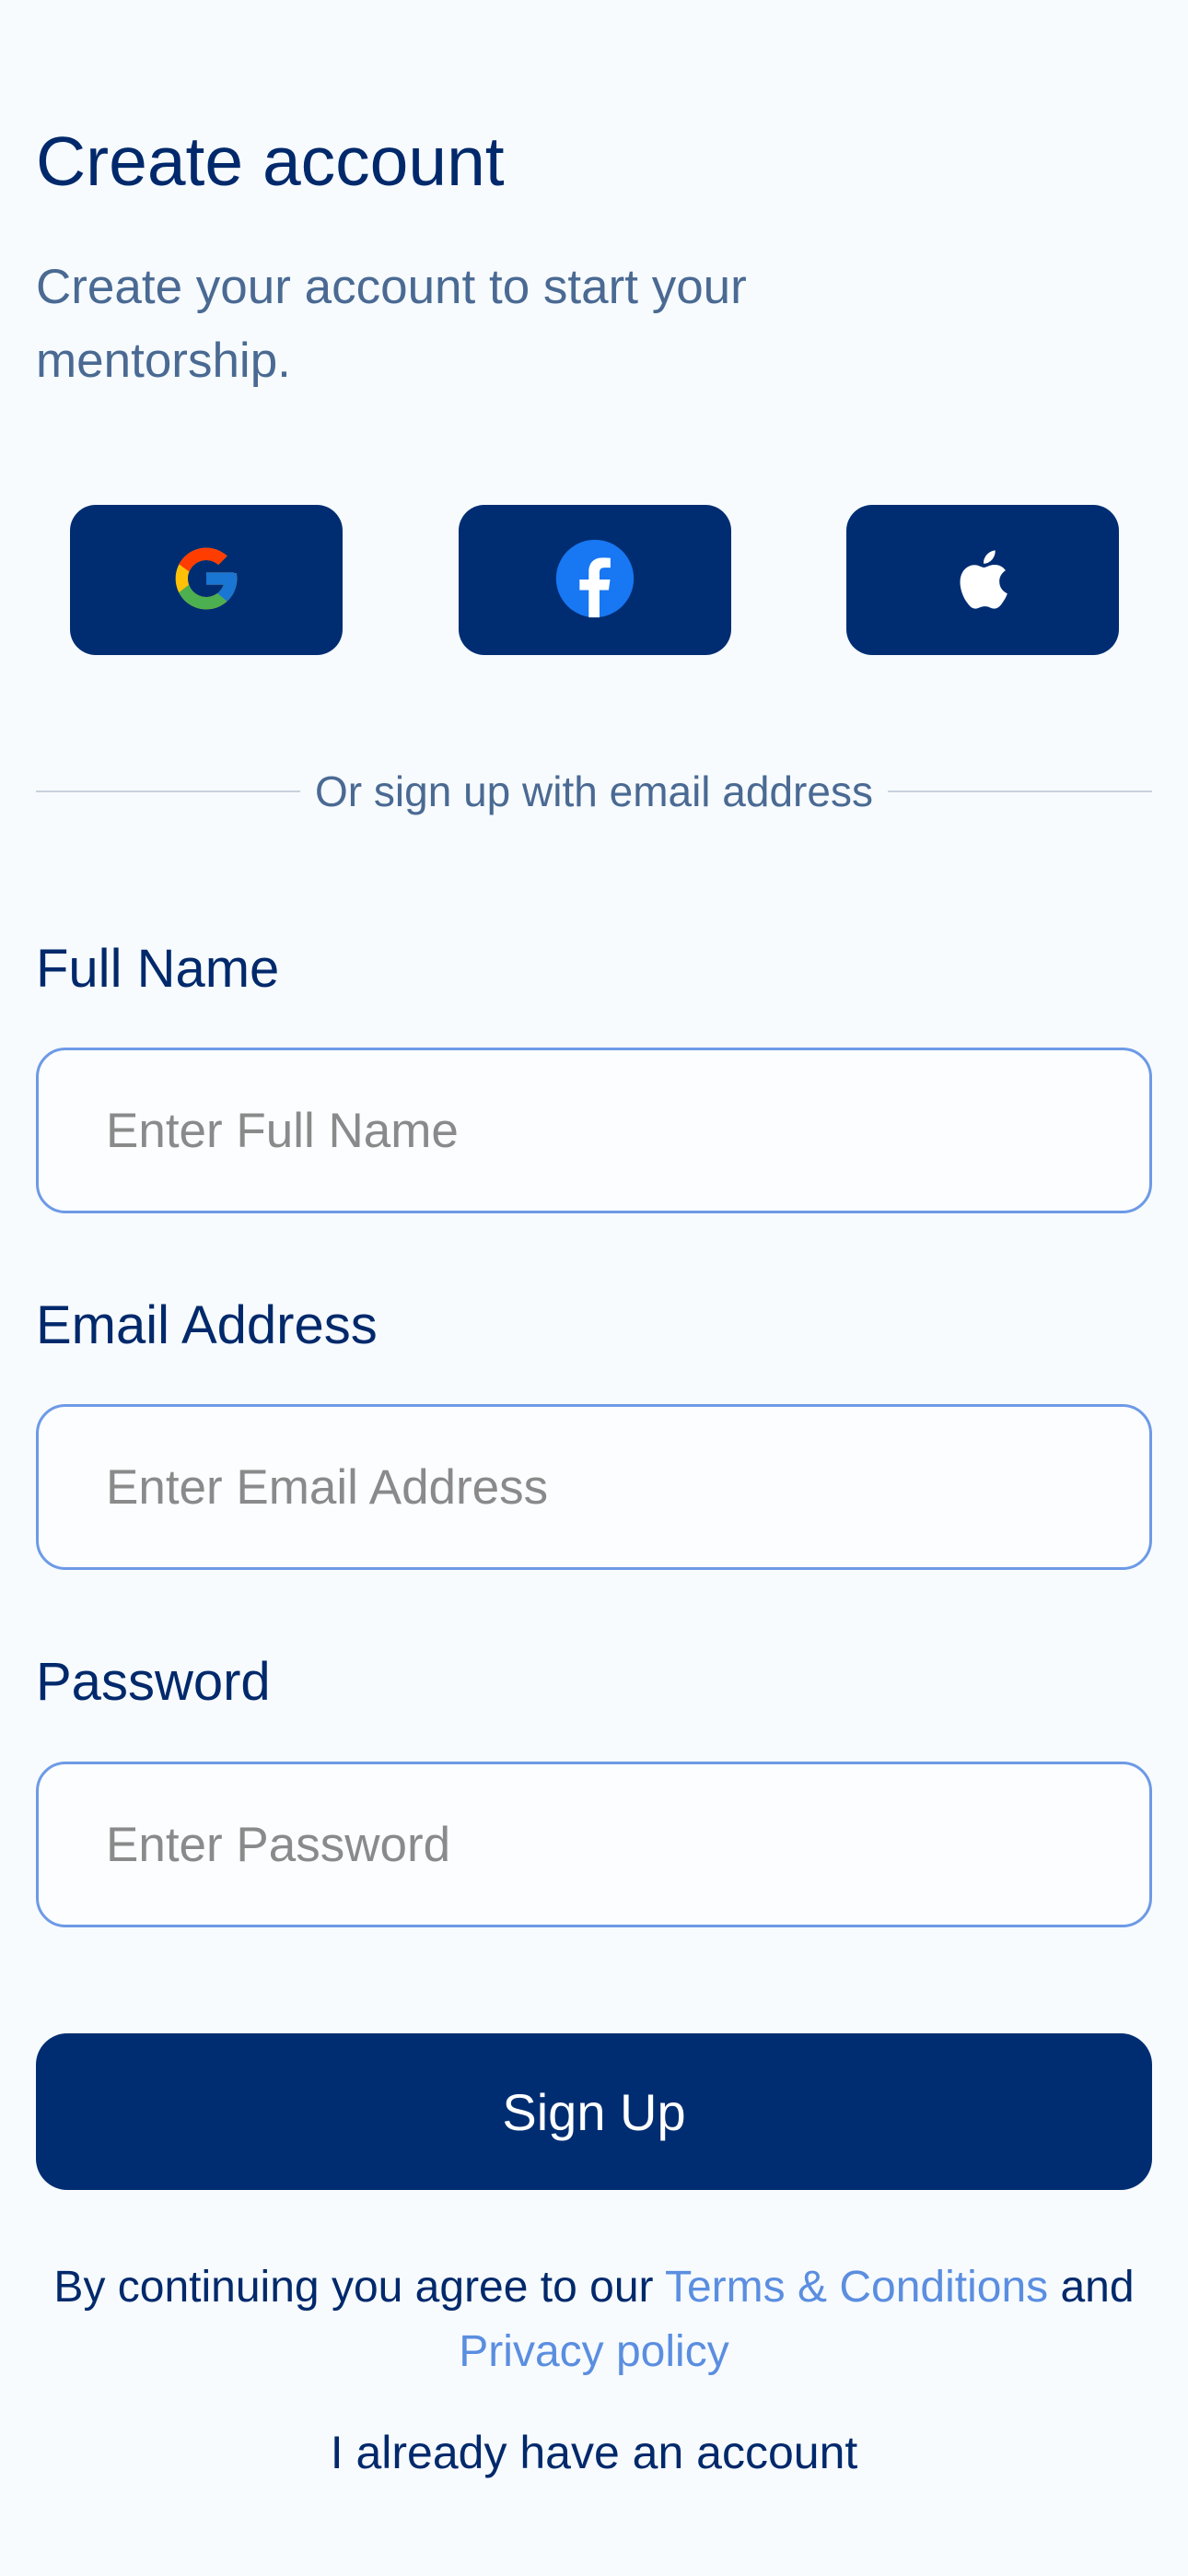 The height and width of the screenshot is (2576, 1188). I want to click on google-icon, so click(206, 580).